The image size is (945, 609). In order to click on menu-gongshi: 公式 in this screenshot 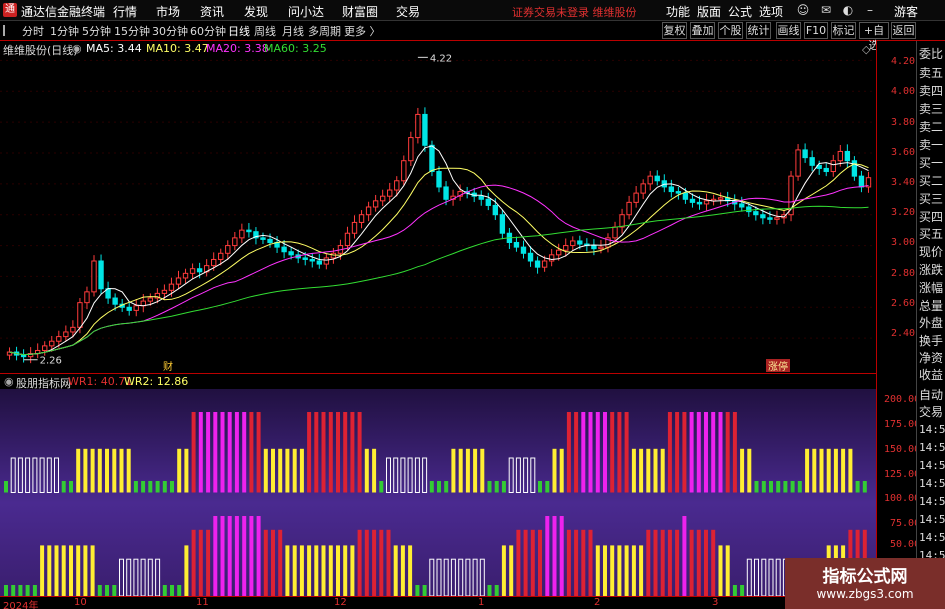, I will do `click(740, 11)`.